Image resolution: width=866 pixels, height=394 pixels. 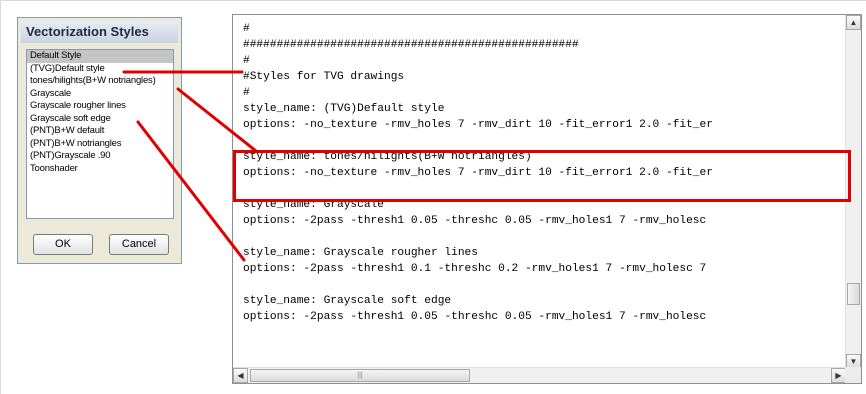 What do you see at coordinates (100, 156) in the screenshot?
I see `style-list-item: (PNT)Grayscale .90` at bounding box center [100, 156].